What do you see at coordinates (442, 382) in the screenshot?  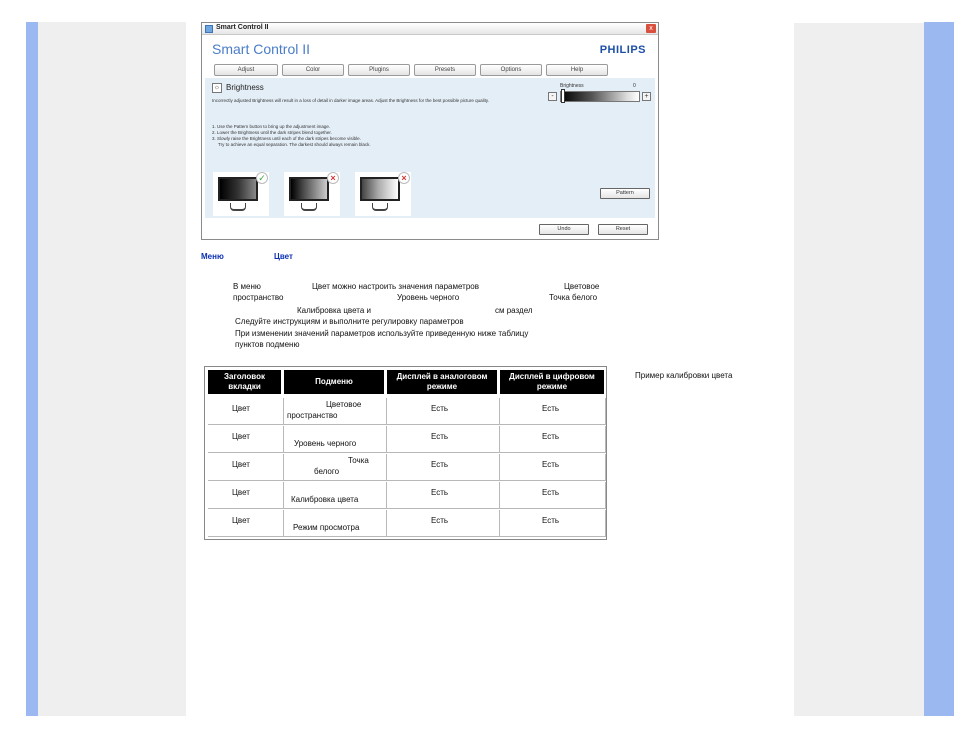 I see `header-analog: Дисплей в аналоговом режиме` at bounding box center [442, 382].